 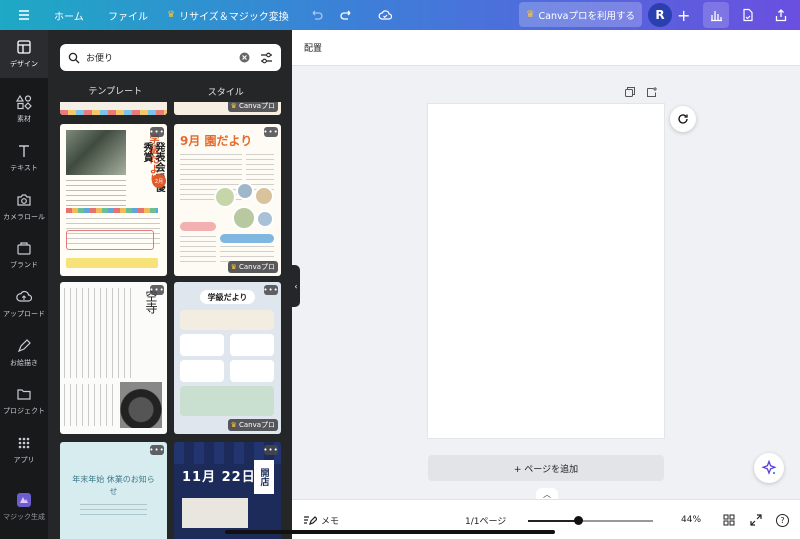 I want to click on draw-icon, so click(x=24, y=346).